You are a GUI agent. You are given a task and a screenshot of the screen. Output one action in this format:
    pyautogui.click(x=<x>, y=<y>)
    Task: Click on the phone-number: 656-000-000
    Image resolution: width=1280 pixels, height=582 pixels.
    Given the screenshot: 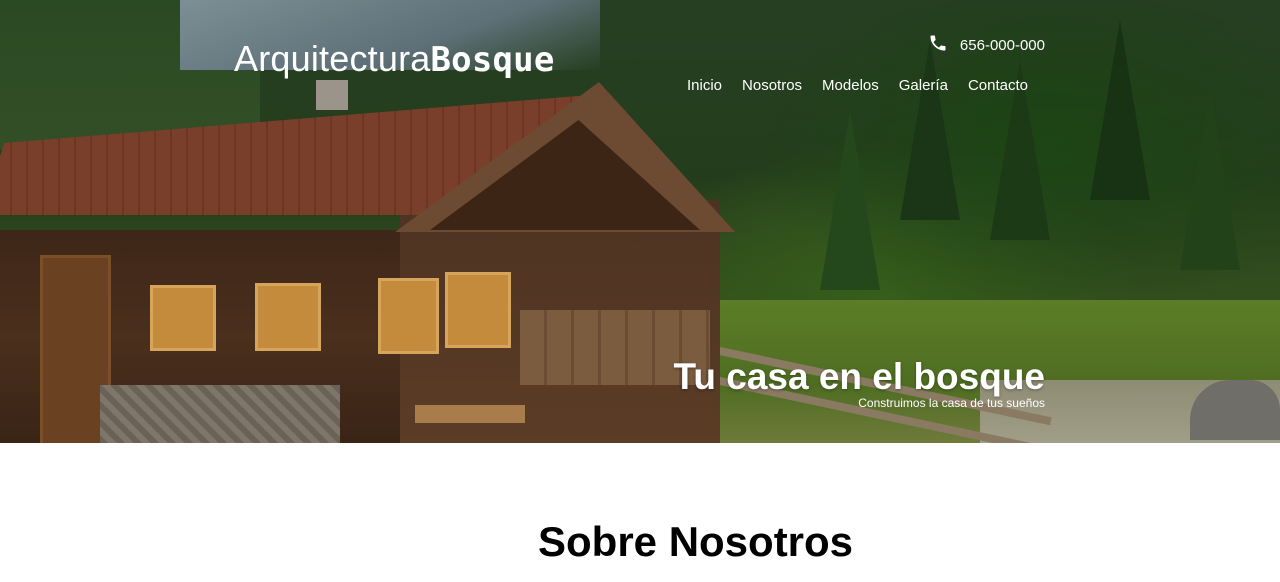 What is the action you would take?
    pyautogui.click(x=1002, y=45)
    